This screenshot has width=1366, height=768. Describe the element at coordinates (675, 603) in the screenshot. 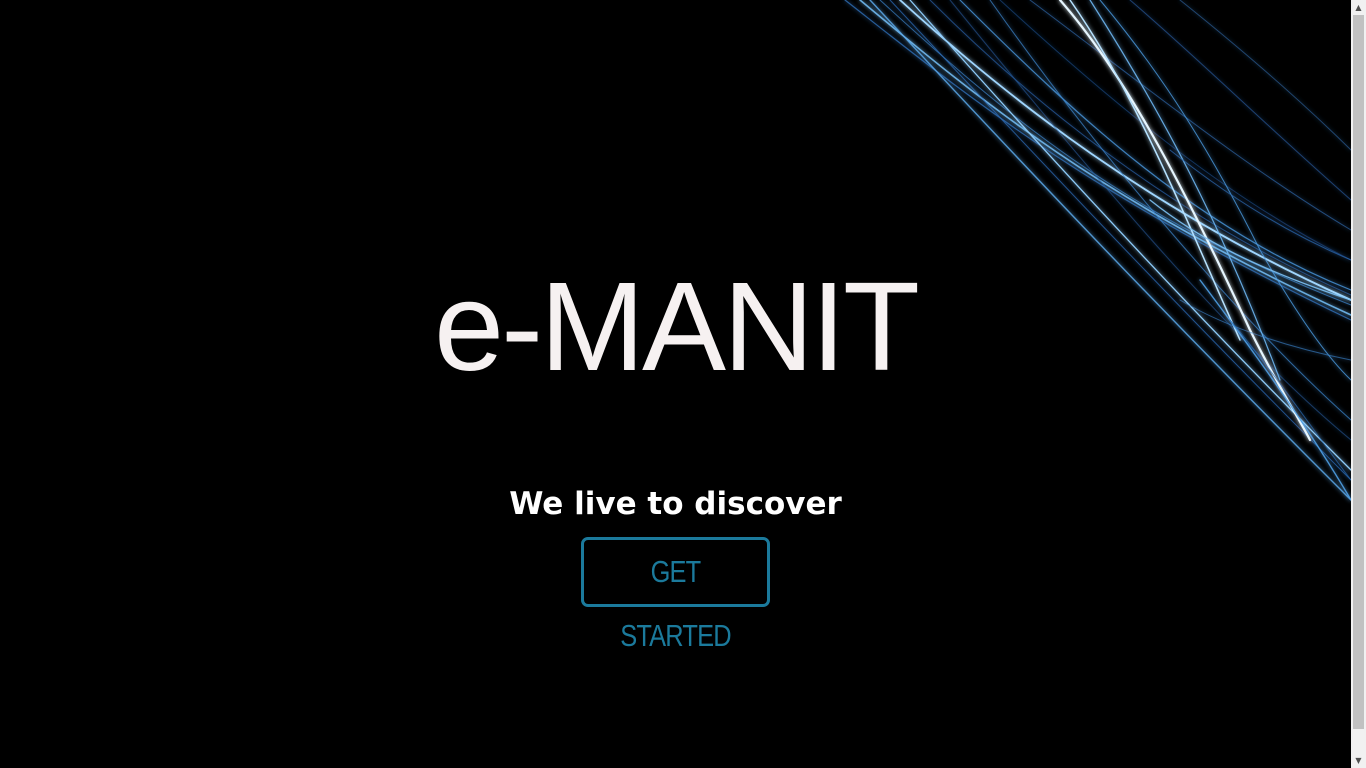

I see `get-started-label: GET STARTED` at that location.